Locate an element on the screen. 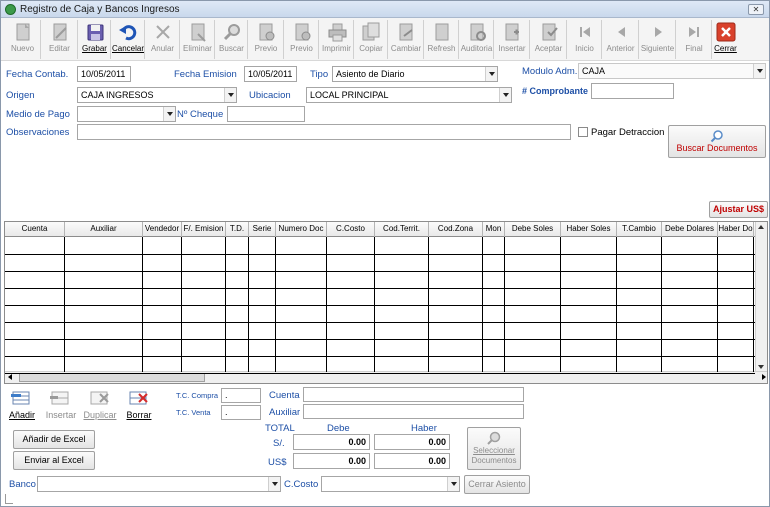 The image size is (770, 507). toolbar-button-eliminar: Eliminar is located at coordinates (197, 39).